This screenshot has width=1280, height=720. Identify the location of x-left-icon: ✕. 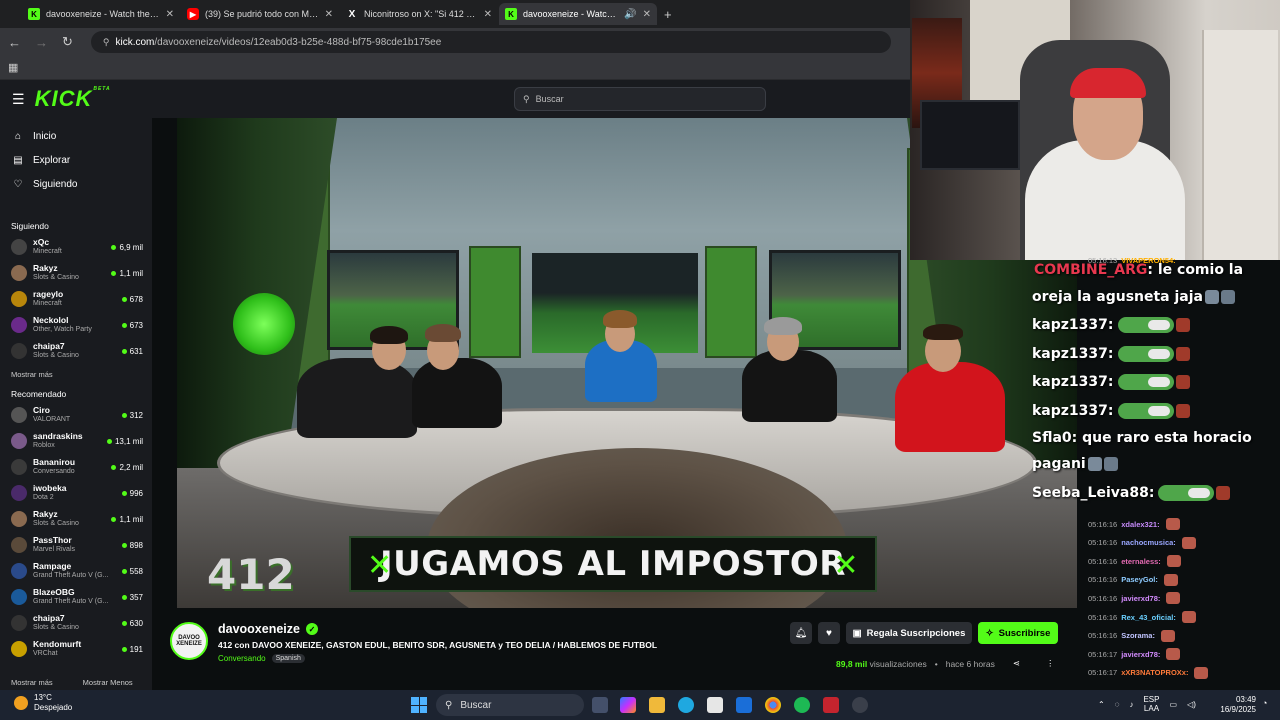
(380, 565).